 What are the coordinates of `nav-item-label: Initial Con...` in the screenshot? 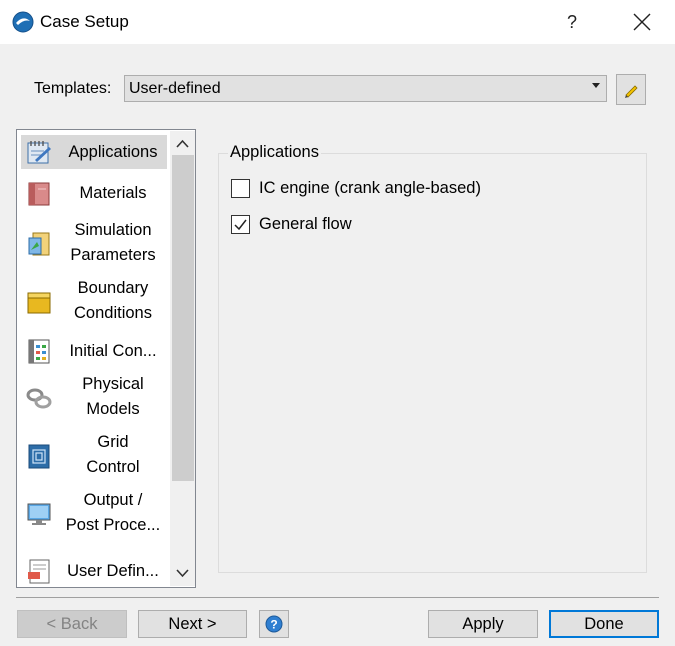 It's located at (113, 351).